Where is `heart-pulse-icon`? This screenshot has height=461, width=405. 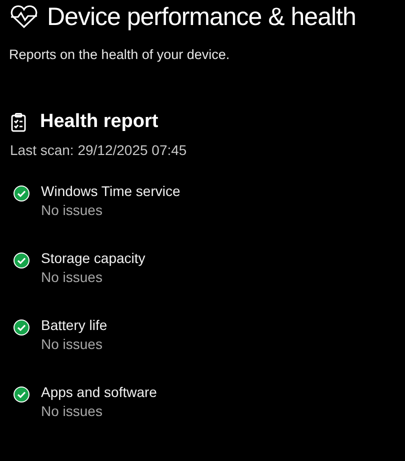 heart-pulse-icon is located at coordinates (24, 17).